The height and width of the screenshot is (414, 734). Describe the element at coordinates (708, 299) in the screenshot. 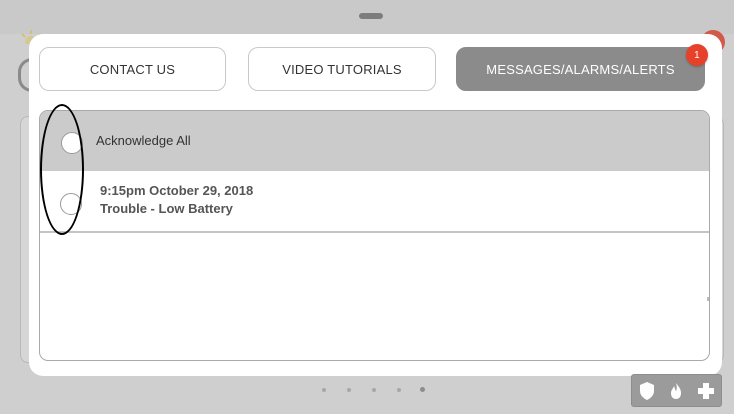

I see `scrollbar-indicator` at that location.